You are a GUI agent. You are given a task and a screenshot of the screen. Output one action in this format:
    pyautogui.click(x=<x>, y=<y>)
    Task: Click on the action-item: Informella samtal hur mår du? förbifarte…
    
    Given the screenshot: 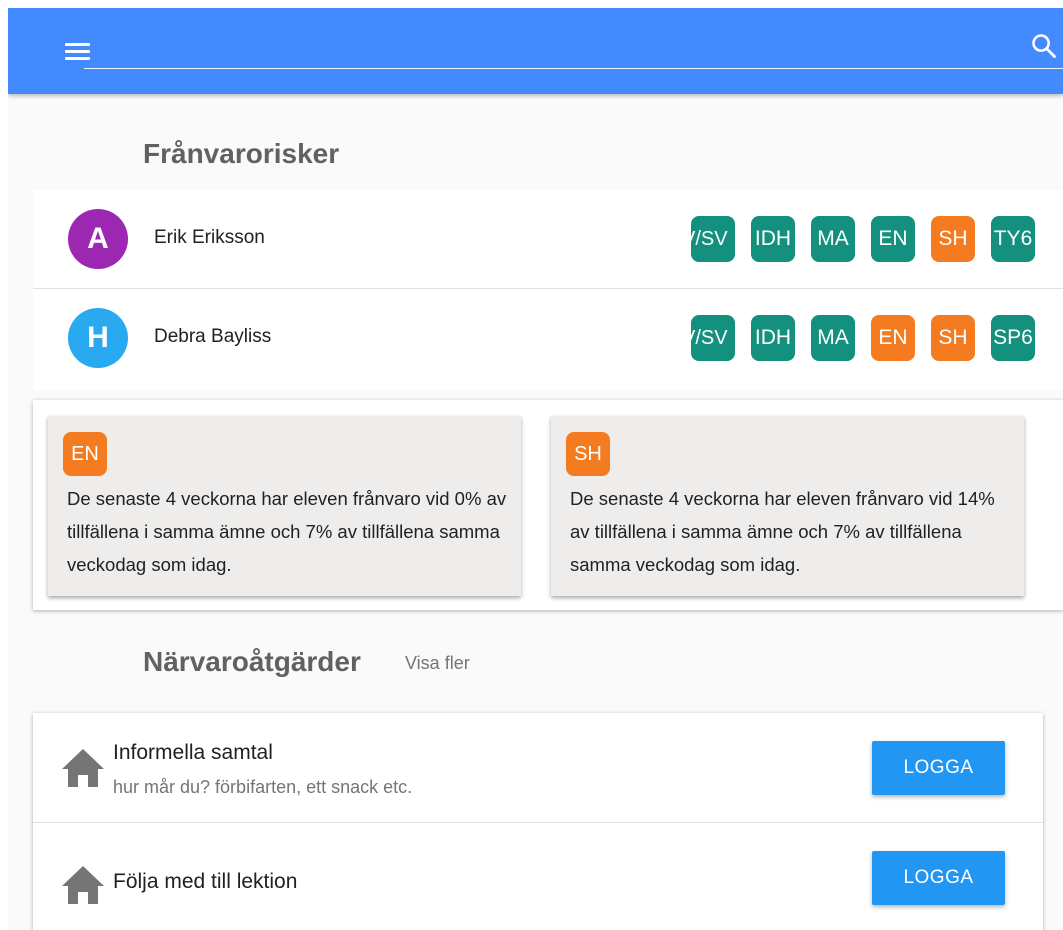 What is the action you would take?
    pyautogui.click(x=538, y=768)
    